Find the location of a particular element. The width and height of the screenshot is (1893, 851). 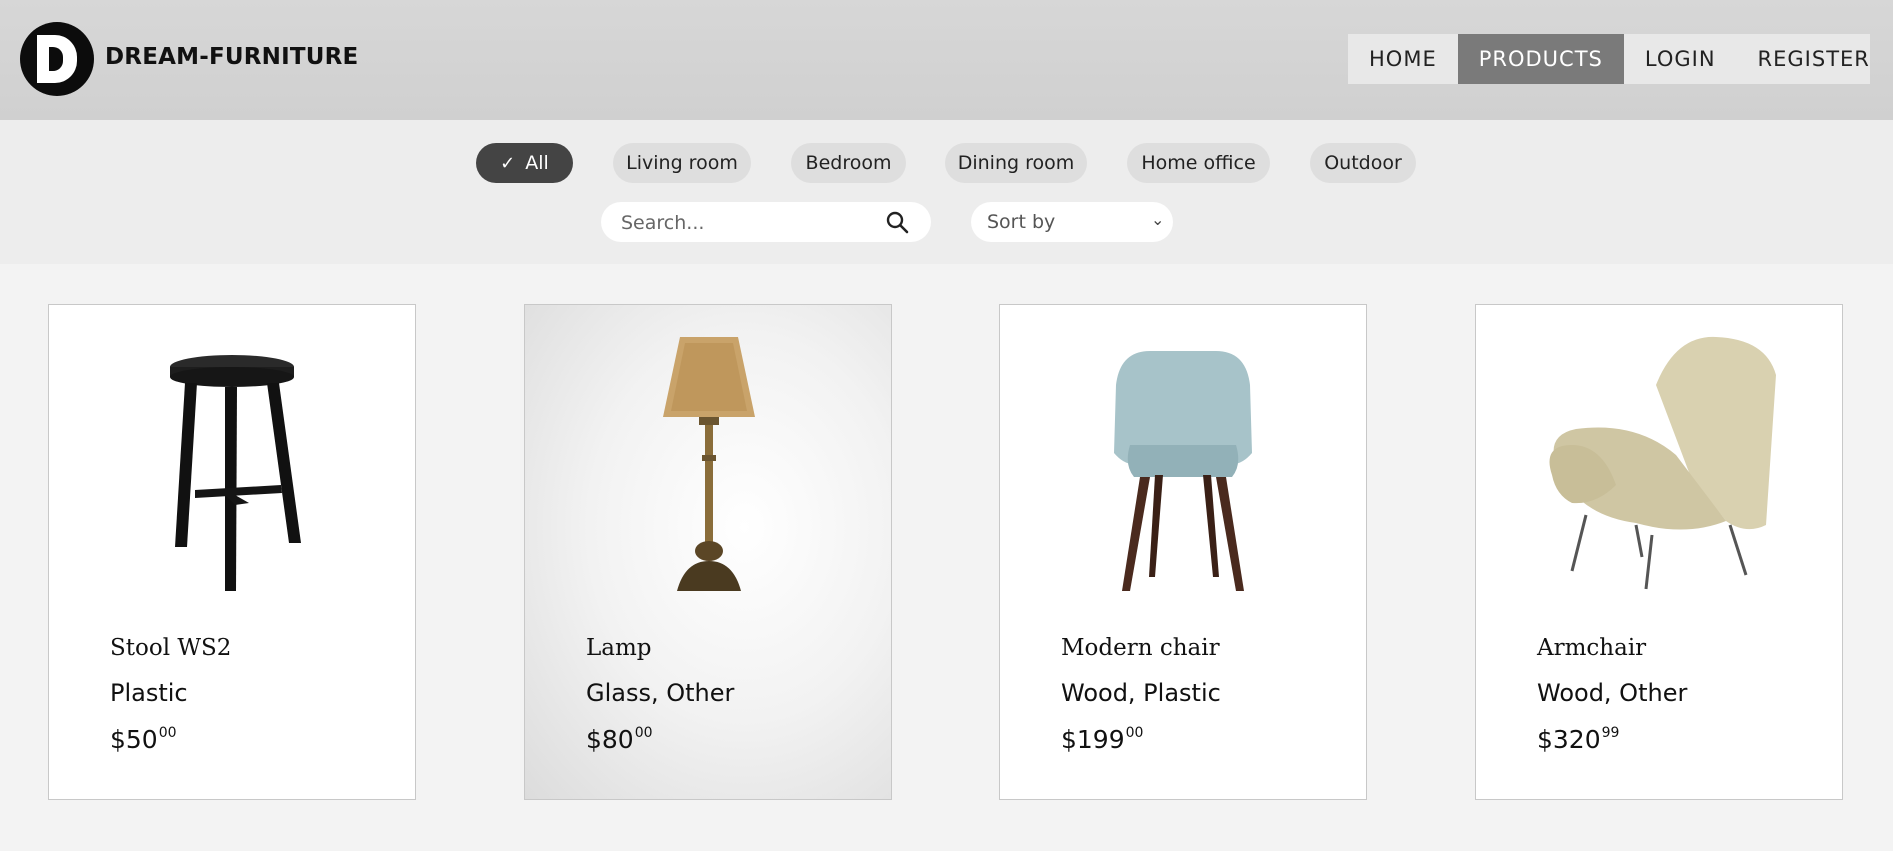

chevron-down-icon: ⌄ is located at coordinates (1158, 219).